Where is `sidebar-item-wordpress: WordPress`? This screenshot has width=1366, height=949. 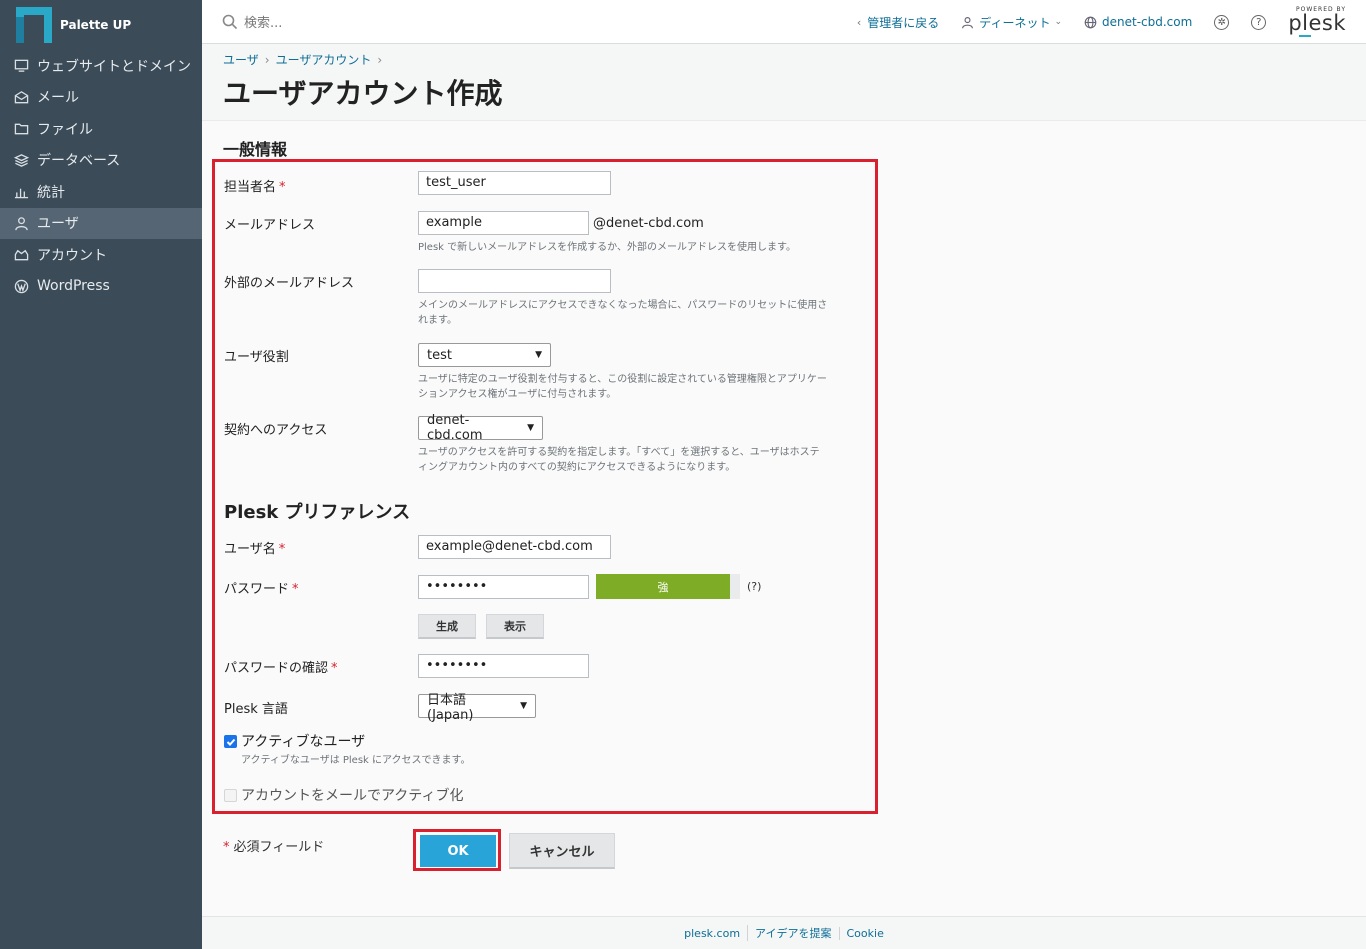 sidebar-item-wordpress: WordPress is located at coordinates (101, 287).